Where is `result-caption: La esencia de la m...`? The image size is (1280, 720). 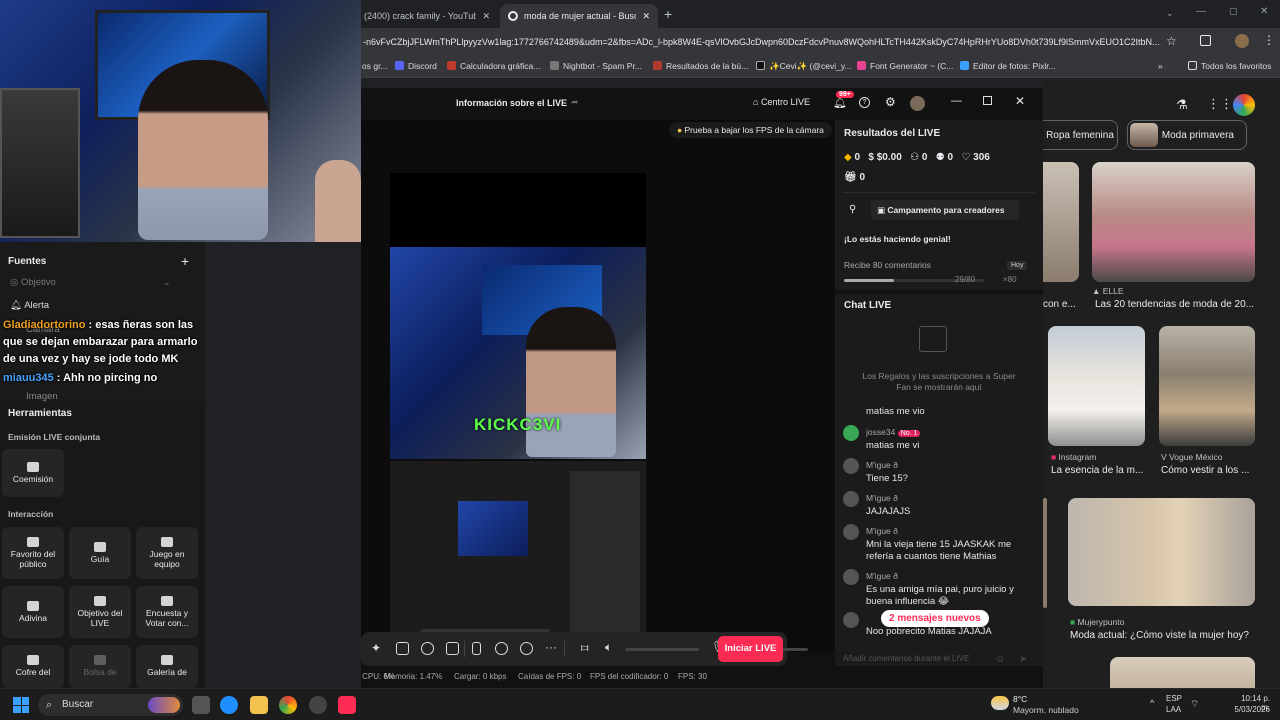 result-caption: La esencia de la m... is located at coordinates (1098, 470).